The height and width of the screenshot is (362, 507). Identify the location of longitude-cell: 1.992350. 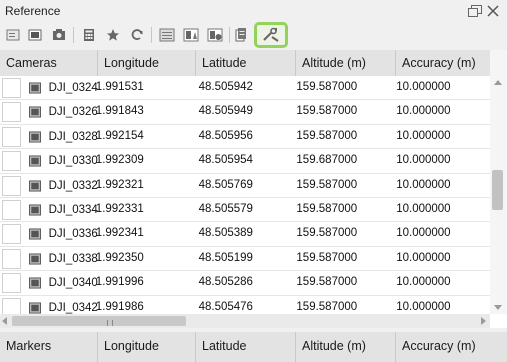
(142, 259).